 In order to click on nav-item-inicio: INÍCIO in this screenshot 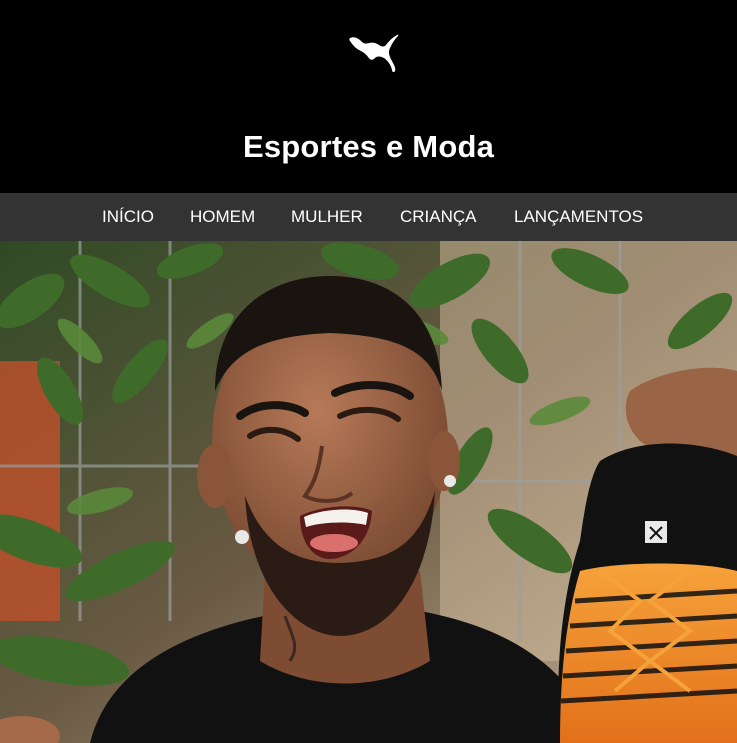, I will do `click(128, 217)`.